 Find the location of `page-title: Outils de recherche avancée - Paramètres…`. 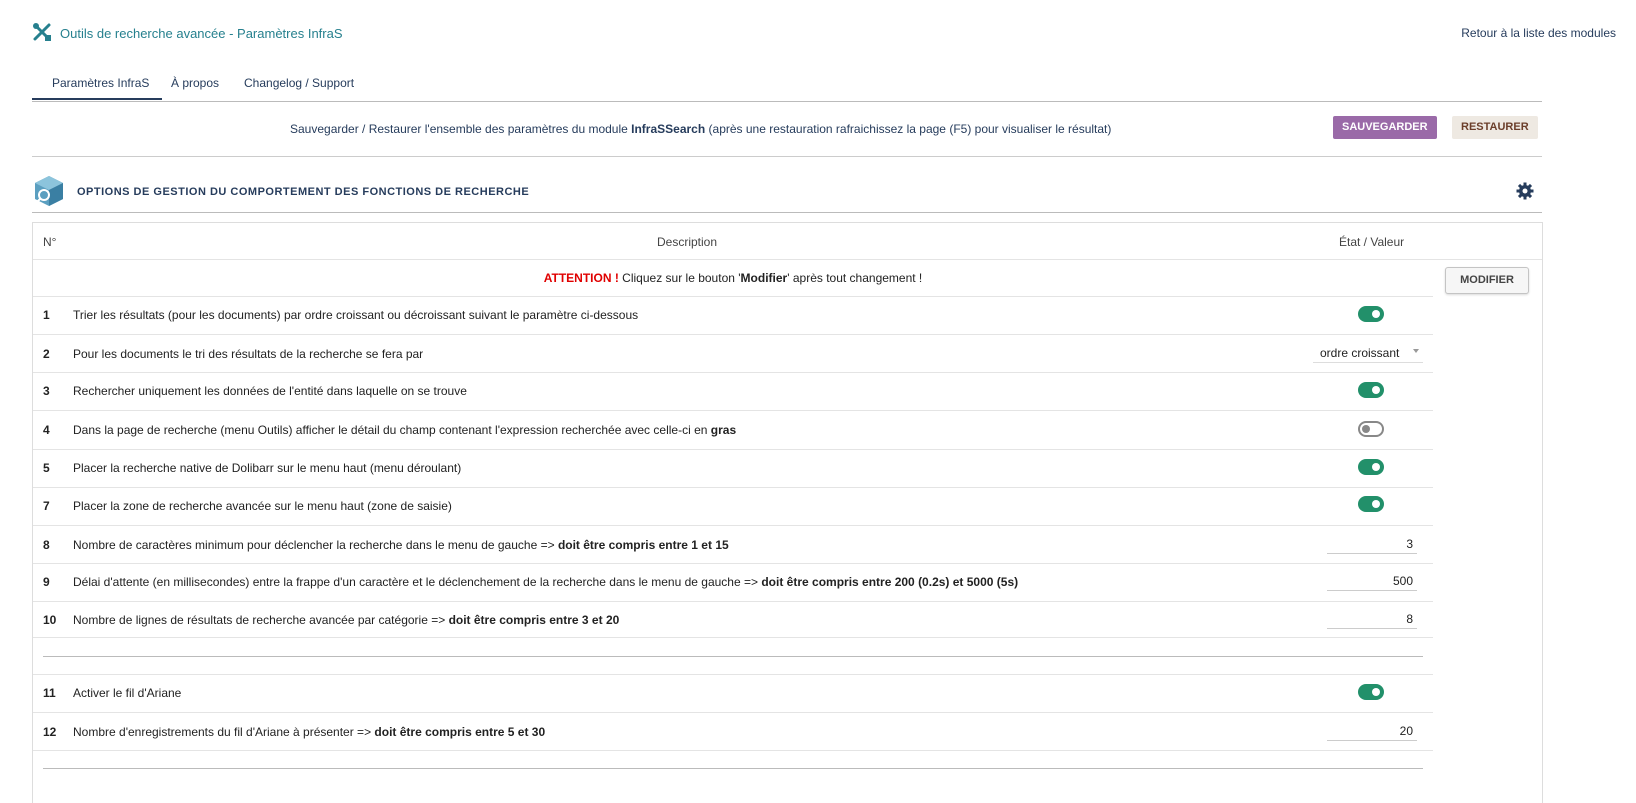

page-title: Outils de recherche avancée - Paramètres… is located at coordinates (201, 33).